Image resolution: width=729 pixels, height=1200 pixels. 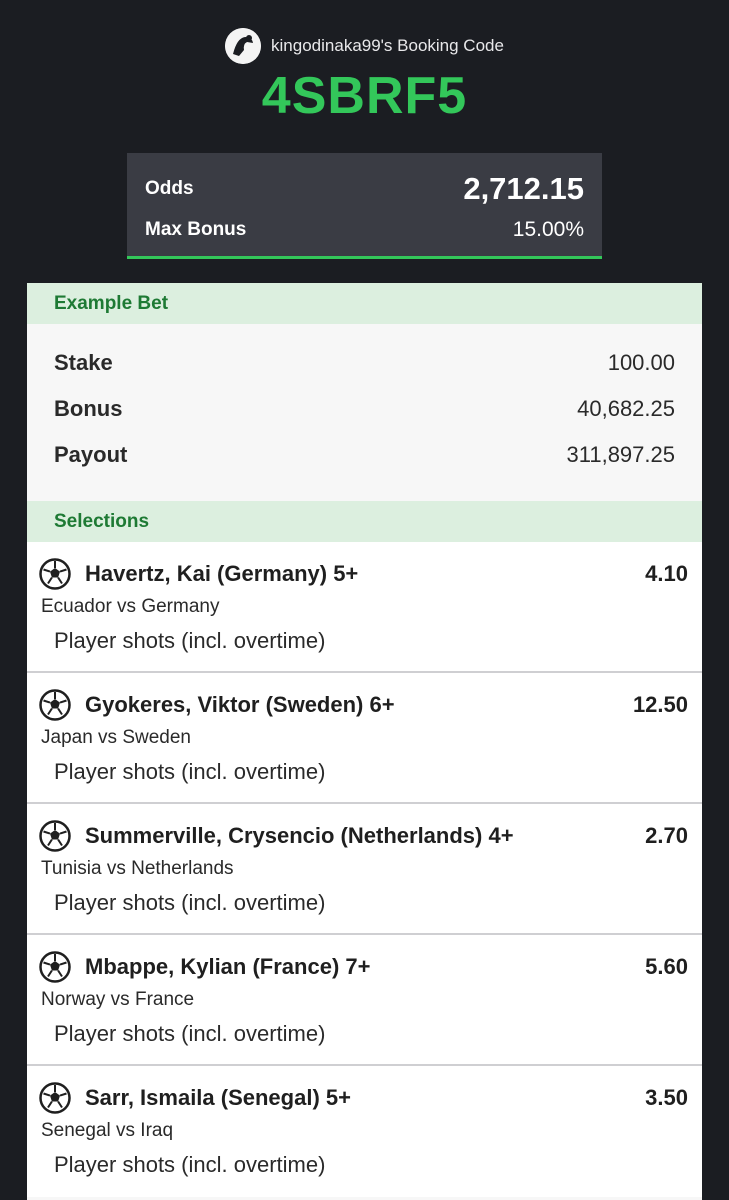 I want to click on odds-value: 2,712.15, so click(x=523, y=188).